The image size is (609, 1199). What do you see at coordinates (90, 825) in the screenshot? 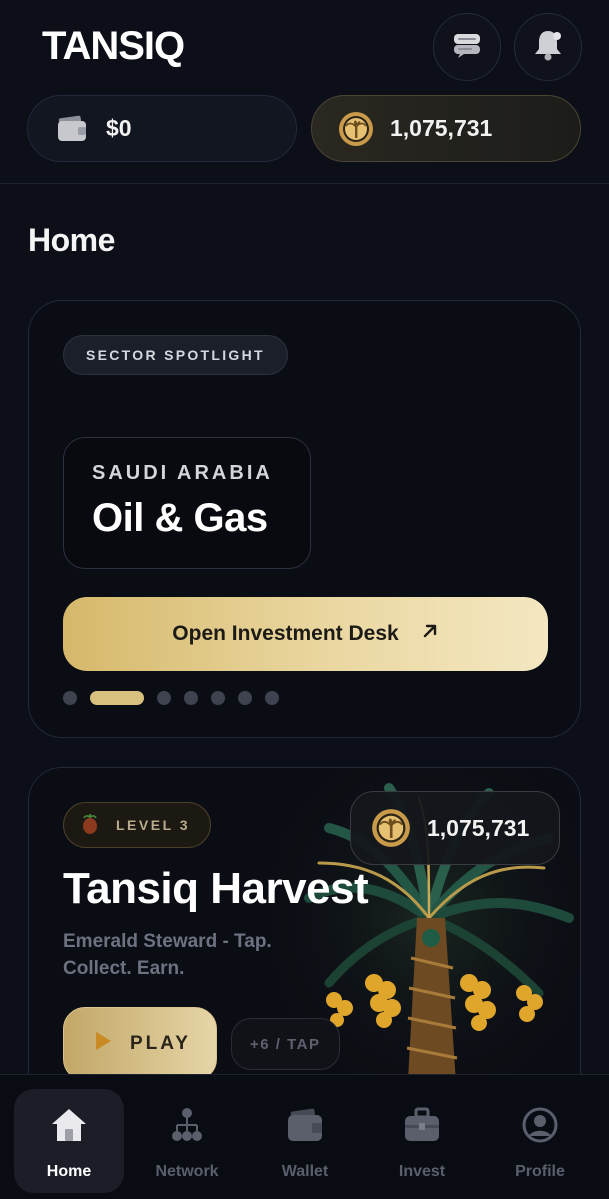
I see `date-fruit-icon` at bounding box center [90, 825].